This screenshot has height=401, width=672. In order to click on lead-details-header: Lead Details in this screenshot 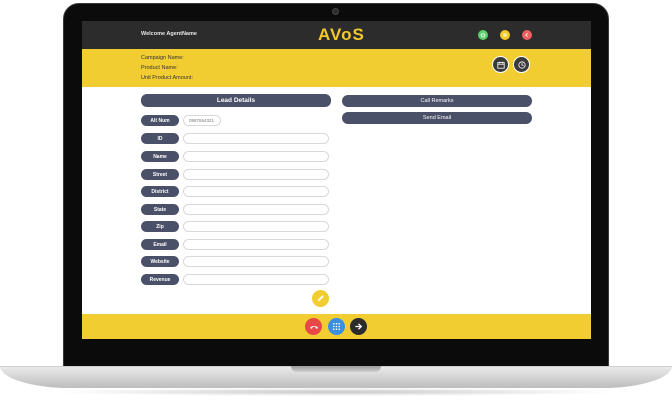, I will do `click(236, 100)`.